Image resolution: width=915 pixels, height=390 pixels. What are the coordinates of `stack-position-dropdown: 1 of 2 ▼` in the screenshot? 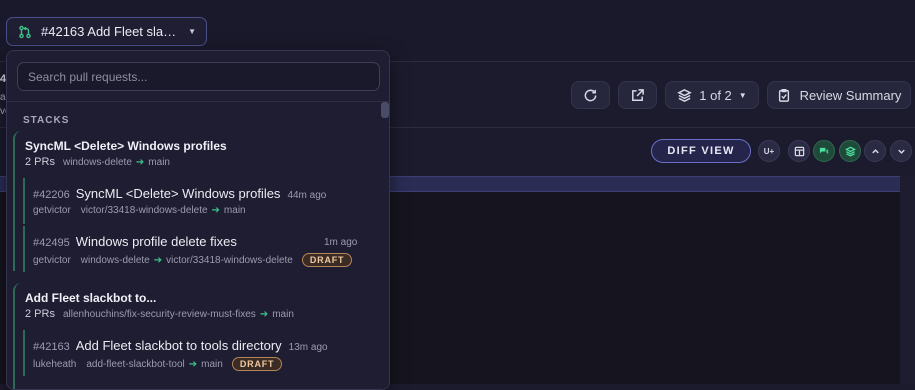 It's located at (712, 95).